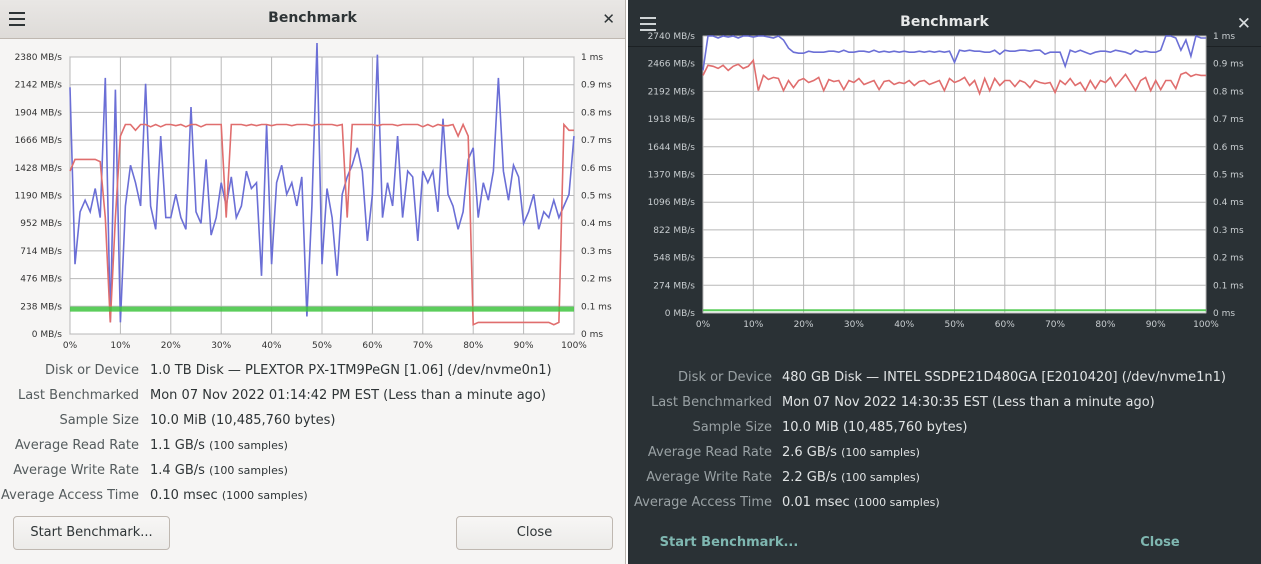 The height and width of the screenshot is (564, 1261). Describe the element at coordinates (39, 86) in the screenshot. I see `y-tick-label: 2142 MB/s` at that location.